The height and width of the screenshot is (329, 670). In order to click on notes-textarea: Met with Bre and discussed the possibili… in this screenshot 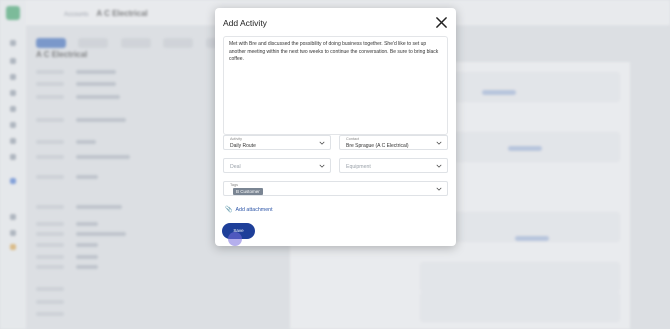, I will do `click(335, 85)`.